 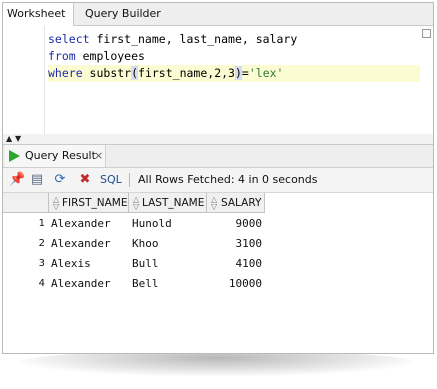 What do you see at coordinates (235, 264) in the screenshot?
I see `cell-salary: 4100` at bounding box center [235, 264].